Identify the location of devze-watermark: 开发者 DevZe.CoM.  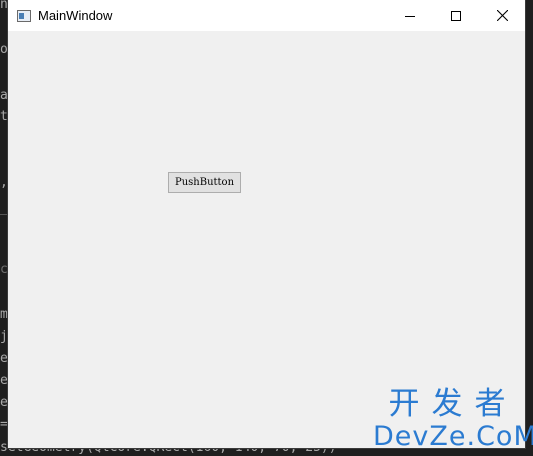
(453, 419).